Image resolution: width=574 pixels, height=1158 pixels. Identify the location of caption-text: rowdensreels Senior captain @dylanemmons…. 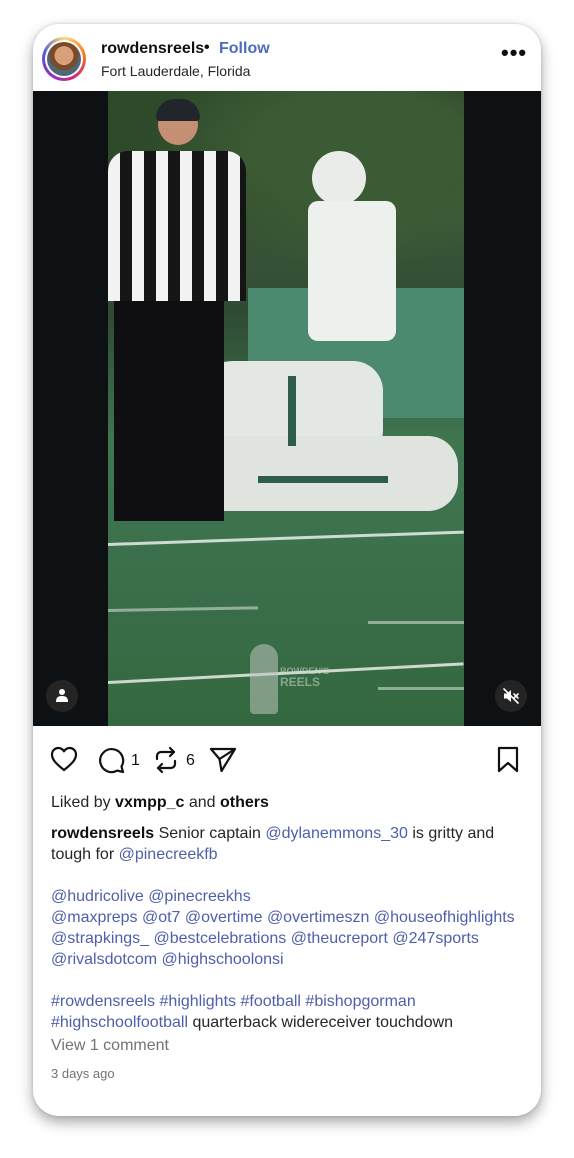
(290, 844).